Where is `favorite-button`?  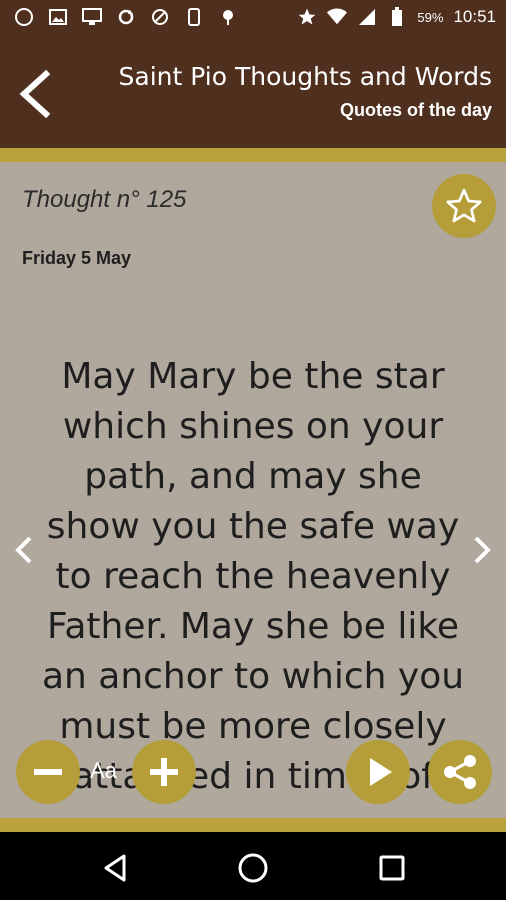 favorite-button is located at coordinates (464, 206).